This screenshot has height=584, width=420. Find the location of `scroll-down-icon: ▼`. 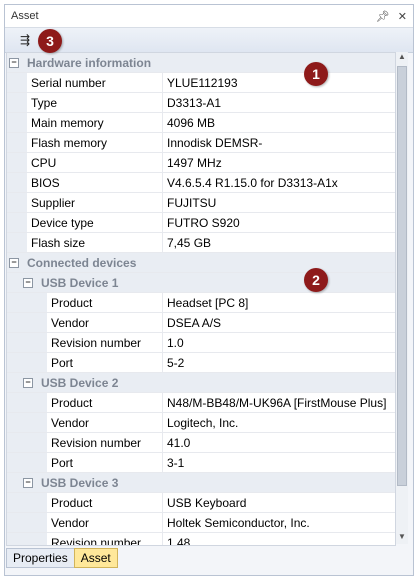

scroll-down-icon: ▼ is located at coordinates (402, 538).